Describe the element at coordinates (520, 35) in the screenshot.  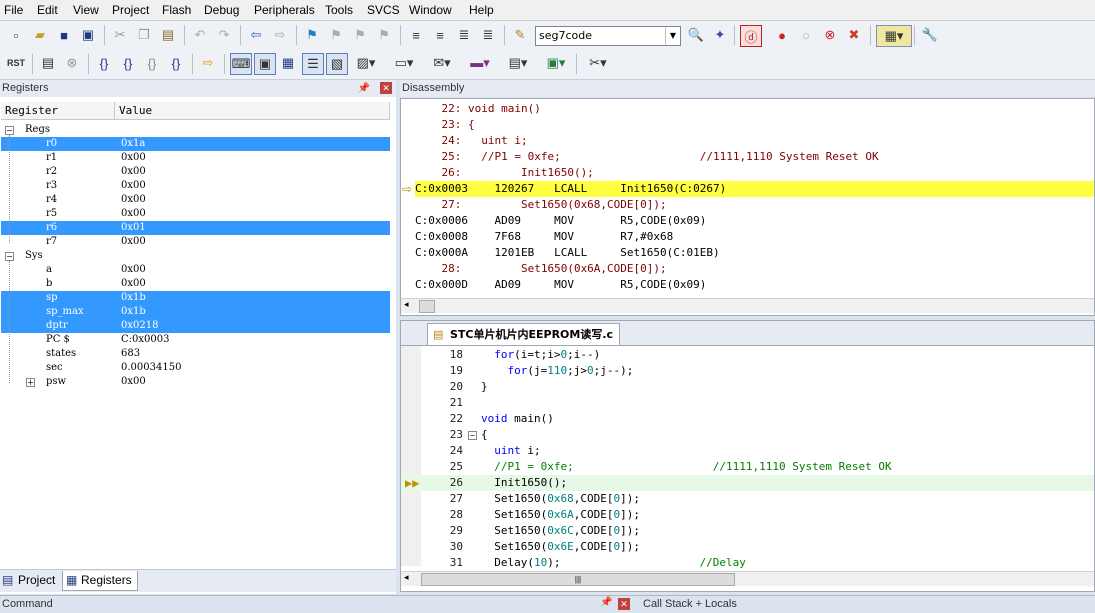
I see `find-in-files-icon: ✎` at that location.